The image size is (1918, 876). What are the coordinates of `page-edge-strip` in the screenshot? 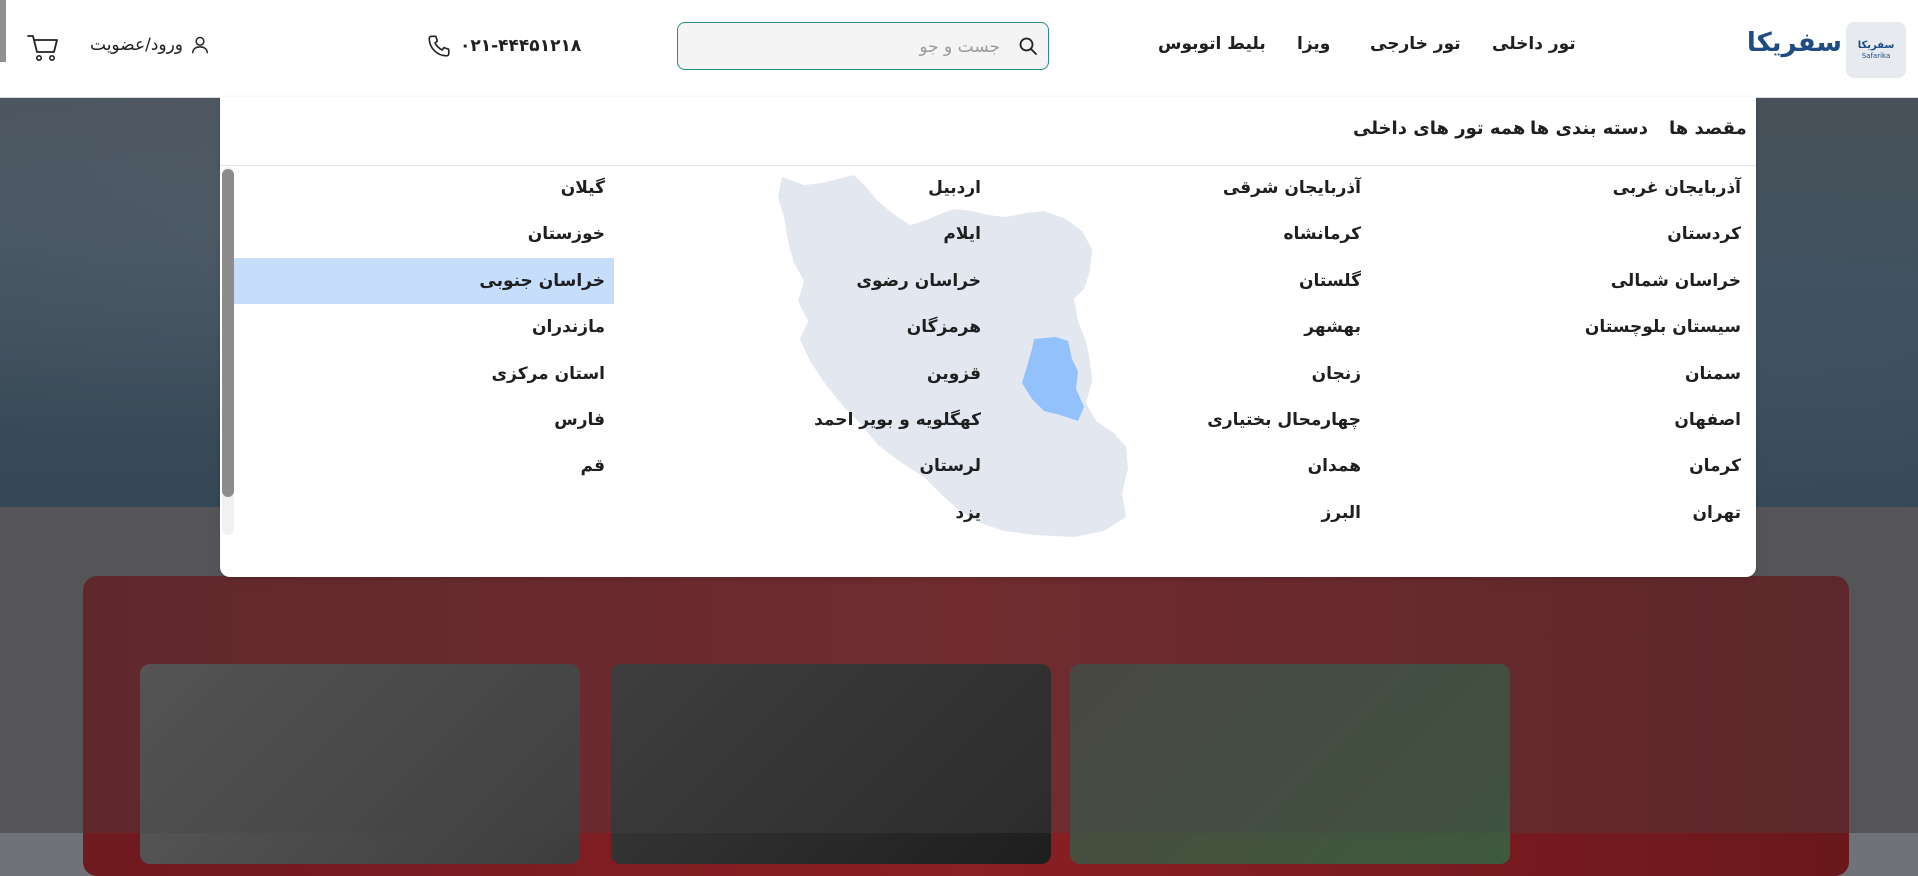 It's located at (3, 31).